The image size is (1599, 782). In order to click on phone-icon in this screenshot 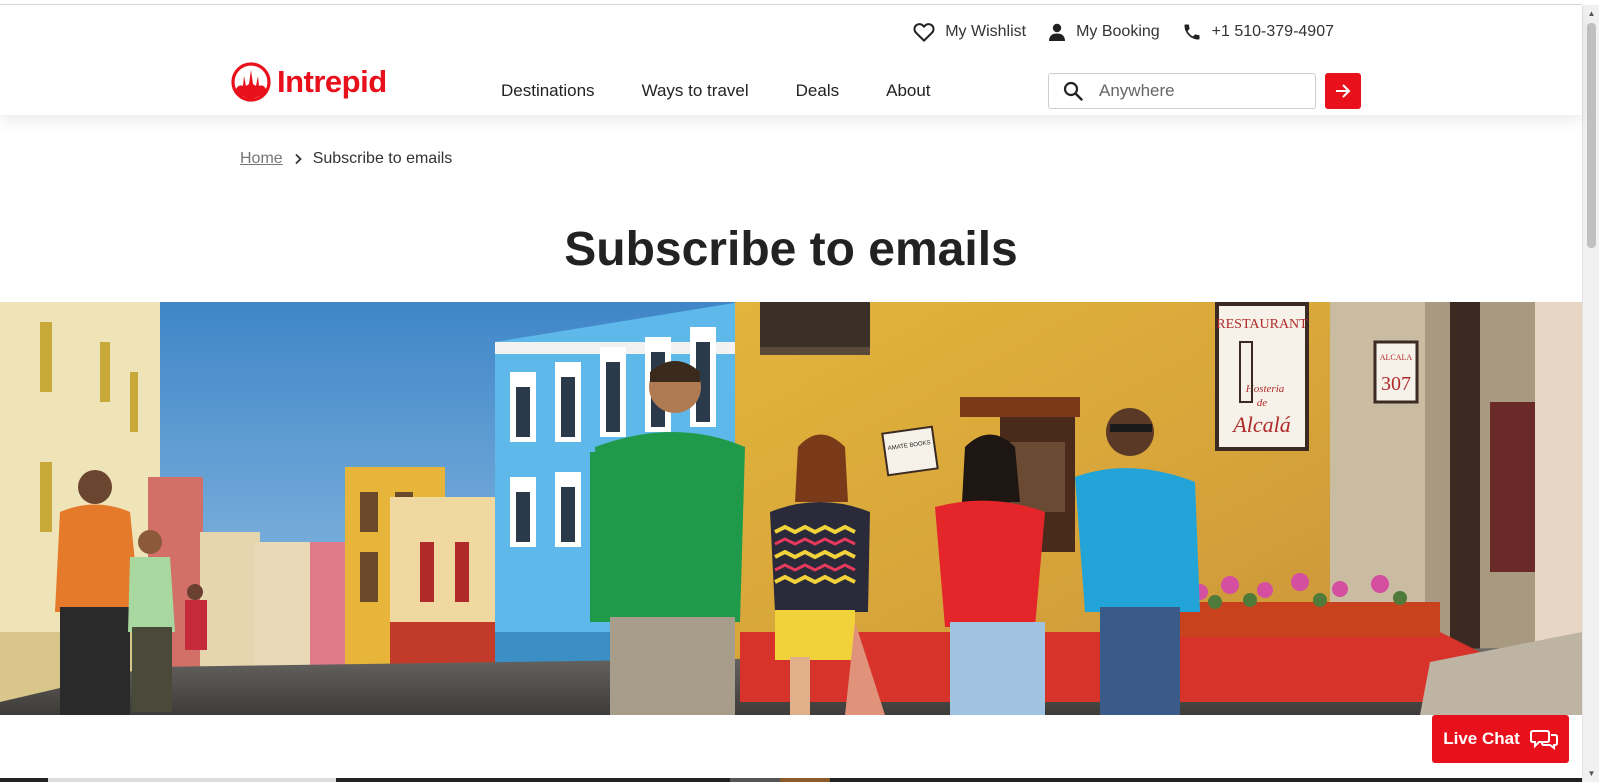, I will do `click(1192, 32)`.